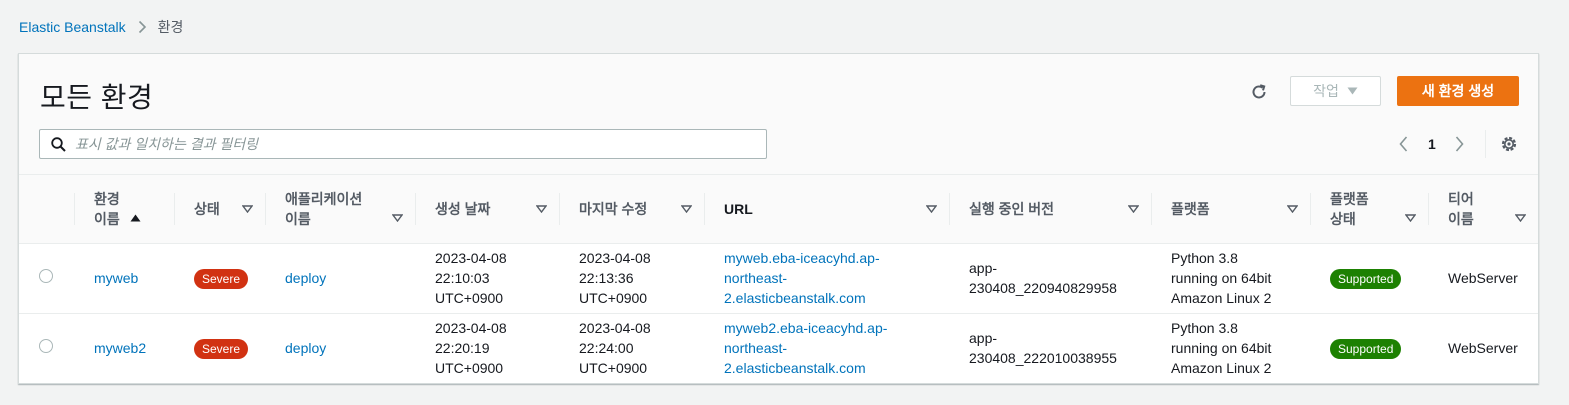 This screenshot has width=1569, height=405. What do you see at coordinates (324, 198) in the screenshot?
I see `column-label: 애플리케이션` at bounding box center [324, 198].